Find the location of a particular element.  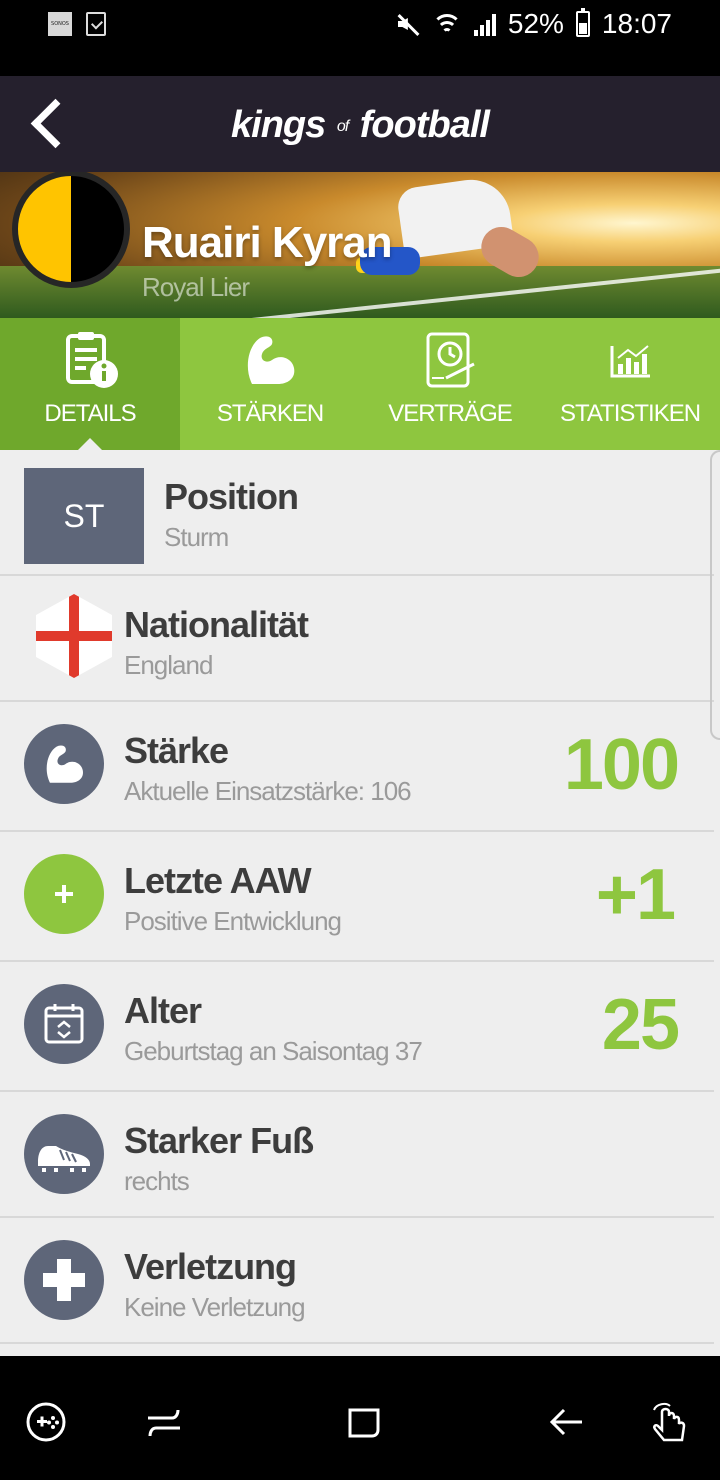

list-item-position: ST Position Sturm is located at coordinates (357, 513).